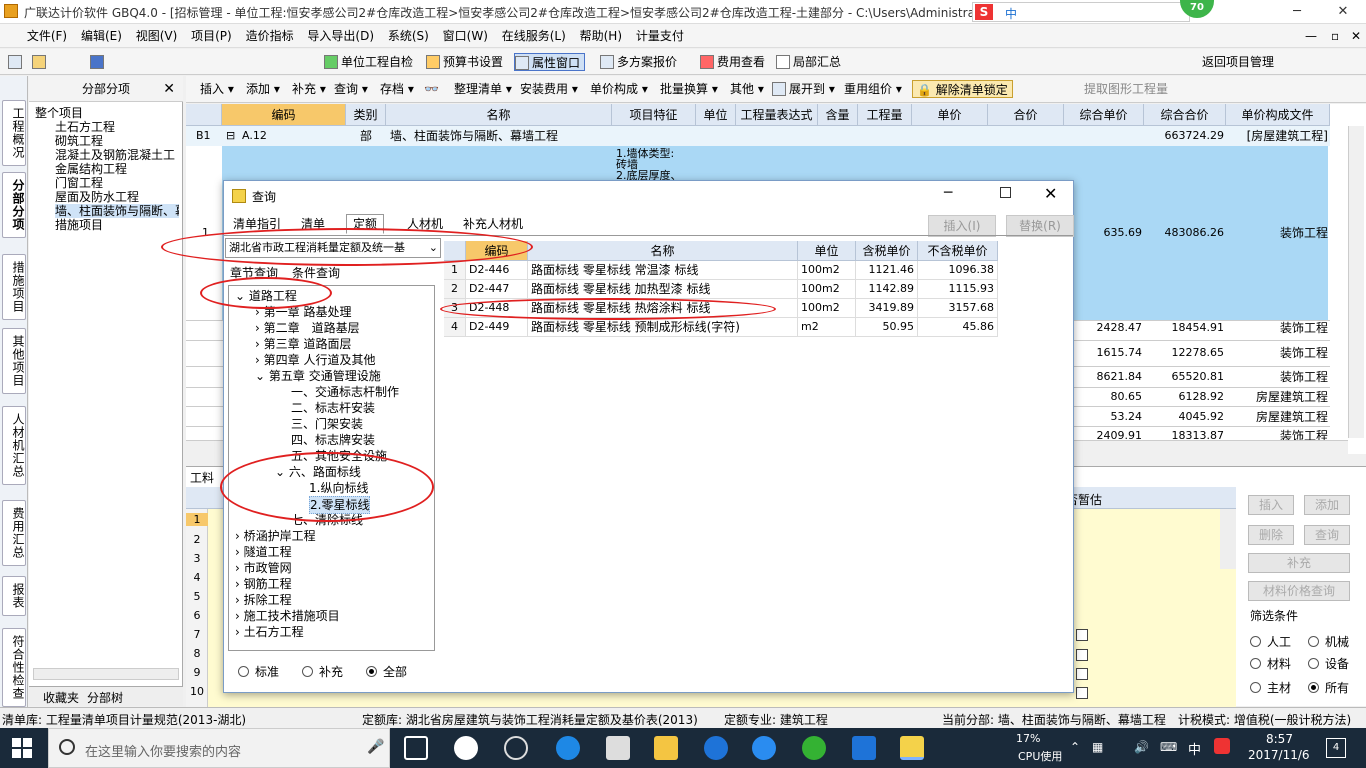 The height and width of the screenshot is (768, 1366). What do you see at coordinates (91, 169) in the screenshot?
I see `nav-item: 金属结构工程` at bounding box center [91, 169].